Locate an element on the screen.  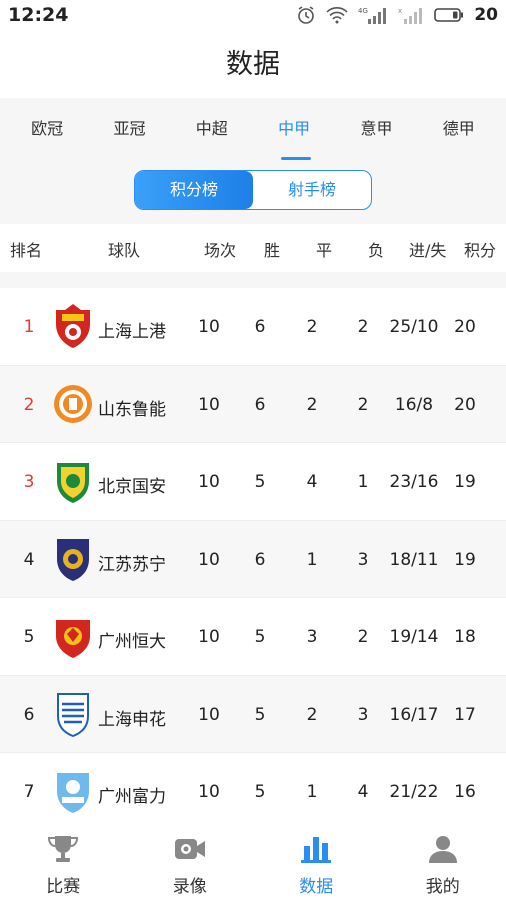
bar-chart-icon is located at coordinates (316, 850).